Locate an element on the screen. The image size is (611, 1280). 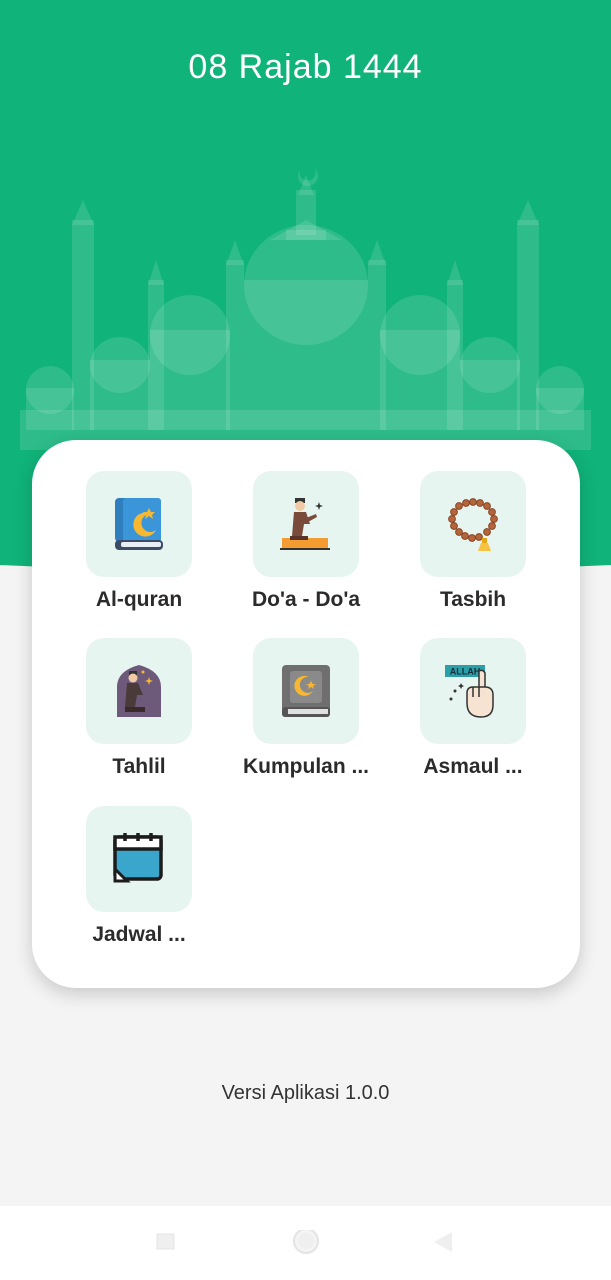
menu-item-tasbih: Tasbih is located at coordinates (473, 546).